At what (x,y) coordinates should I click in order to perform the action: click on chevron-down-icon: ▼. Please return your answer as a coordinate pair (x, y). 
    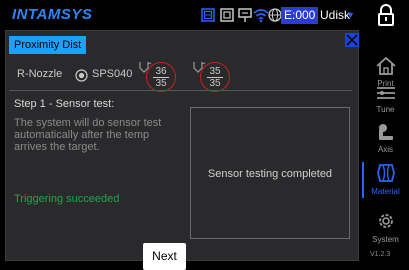
    Looking at the image, I should click on (350, 15).